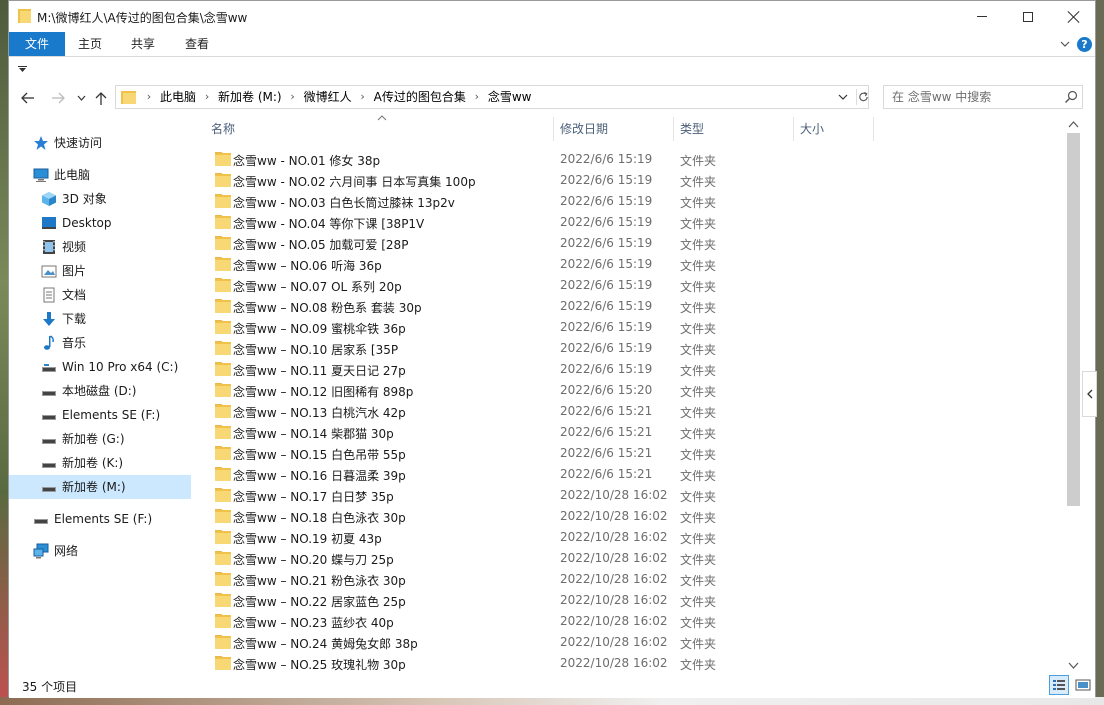 The width and height of the screenshot is (1104, 705). What do you see at coordinates (319, 370) in the screenshot?
I see `file-name: 念雪ww – NO.11 夏天日记 27p` at bounding box center [319, 370].